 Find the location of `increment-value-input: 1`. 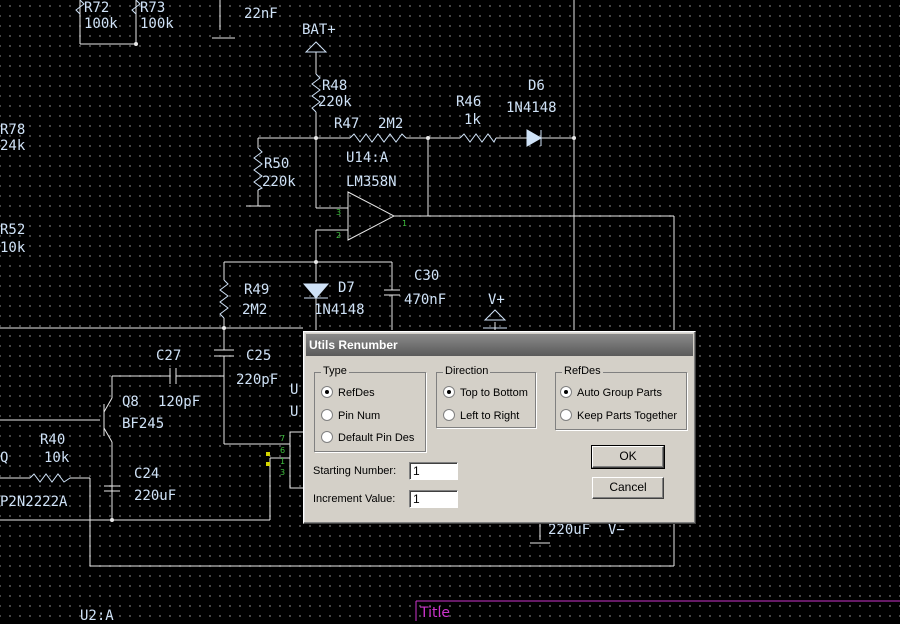

increment-value-input: 1 is located at coordinates (433, 499).